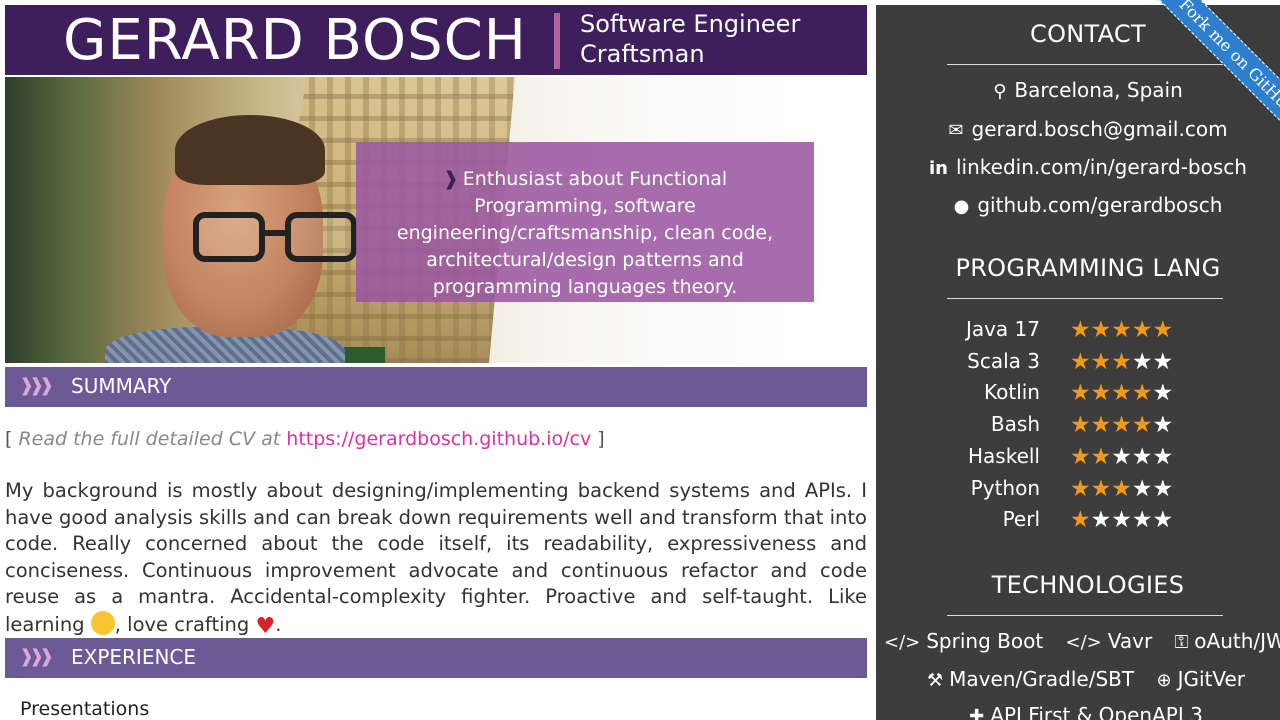 Image resolution: width=1280 pixels, height=720 pixels. I want to click on language-row: Kotlin ★★★★★, so click(1078, 395).